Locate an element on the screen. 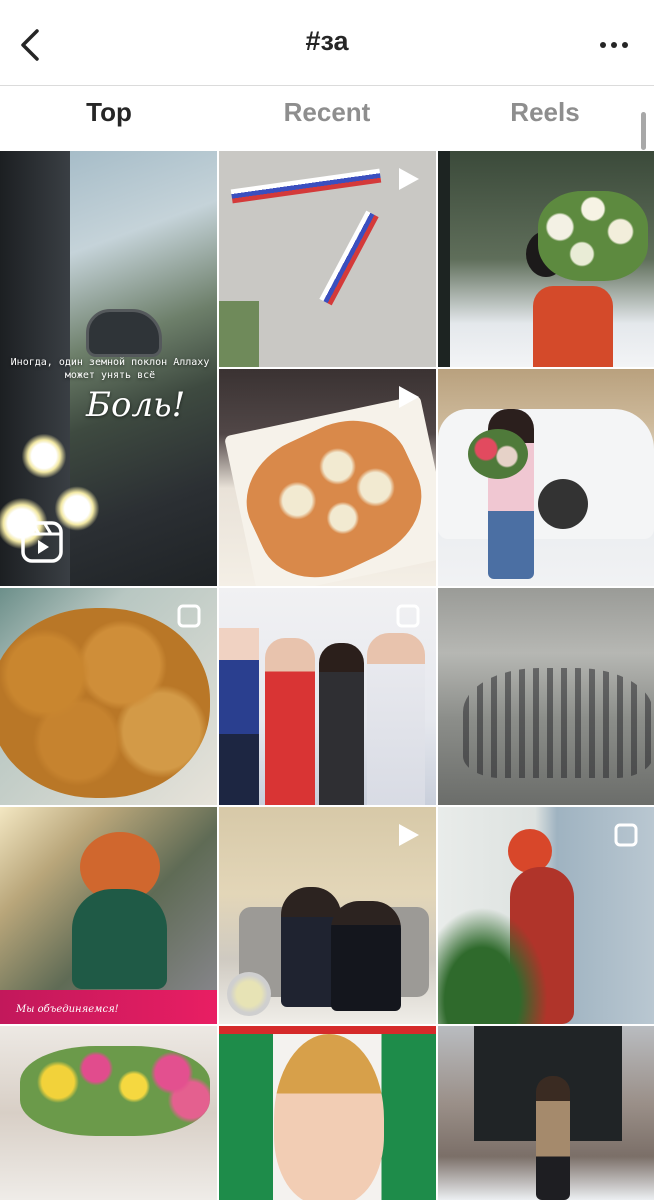  more-horizontal-icon is located at coordinates (614, 45).